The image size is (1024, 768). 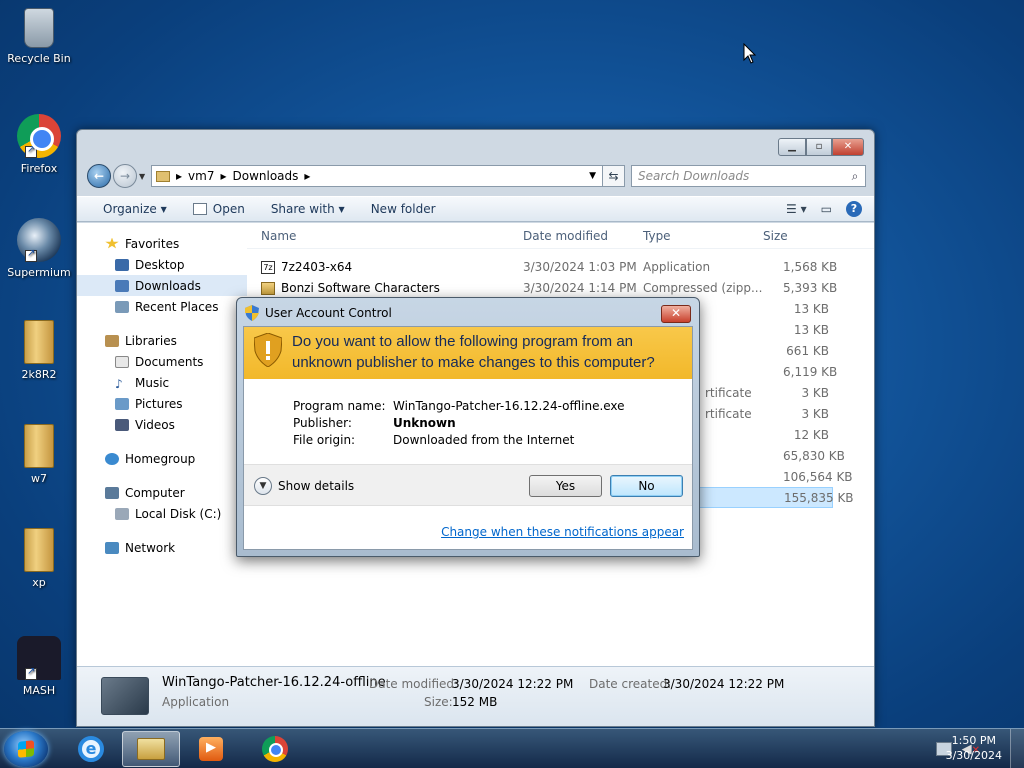 What do you see at coordinates (339, 406) in the screenshot?
I see `program-name-label: Program name:` at bounding box center [339, 406].